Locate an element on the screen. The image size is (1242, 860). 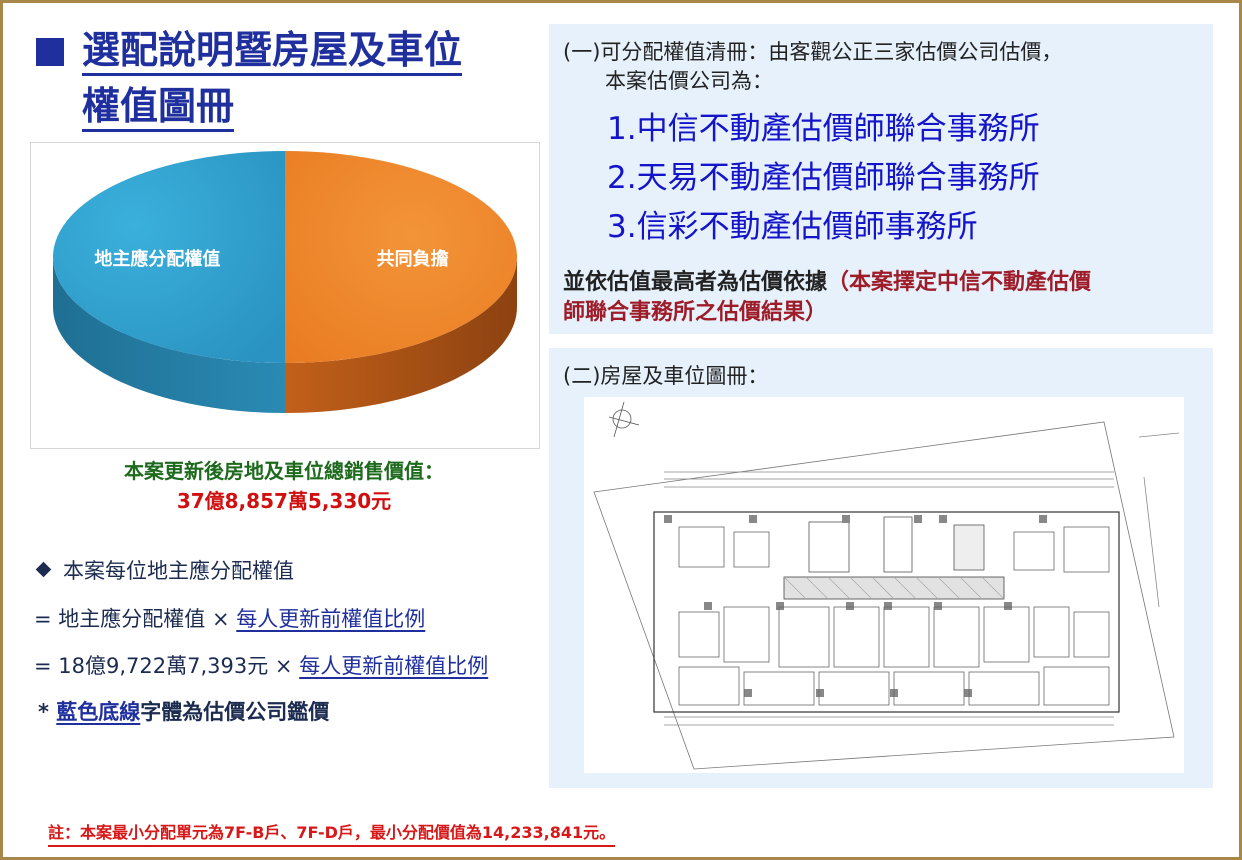
diamond-bullet-icon is located at coordinates (43, 569).